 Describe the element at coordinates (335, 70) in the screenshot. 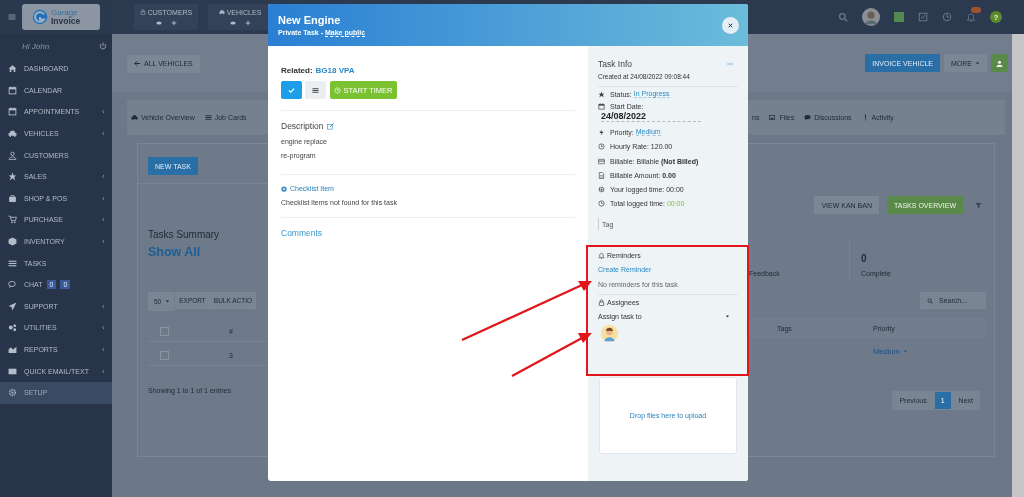

I see `related-link: BG18 VPA` at that location.